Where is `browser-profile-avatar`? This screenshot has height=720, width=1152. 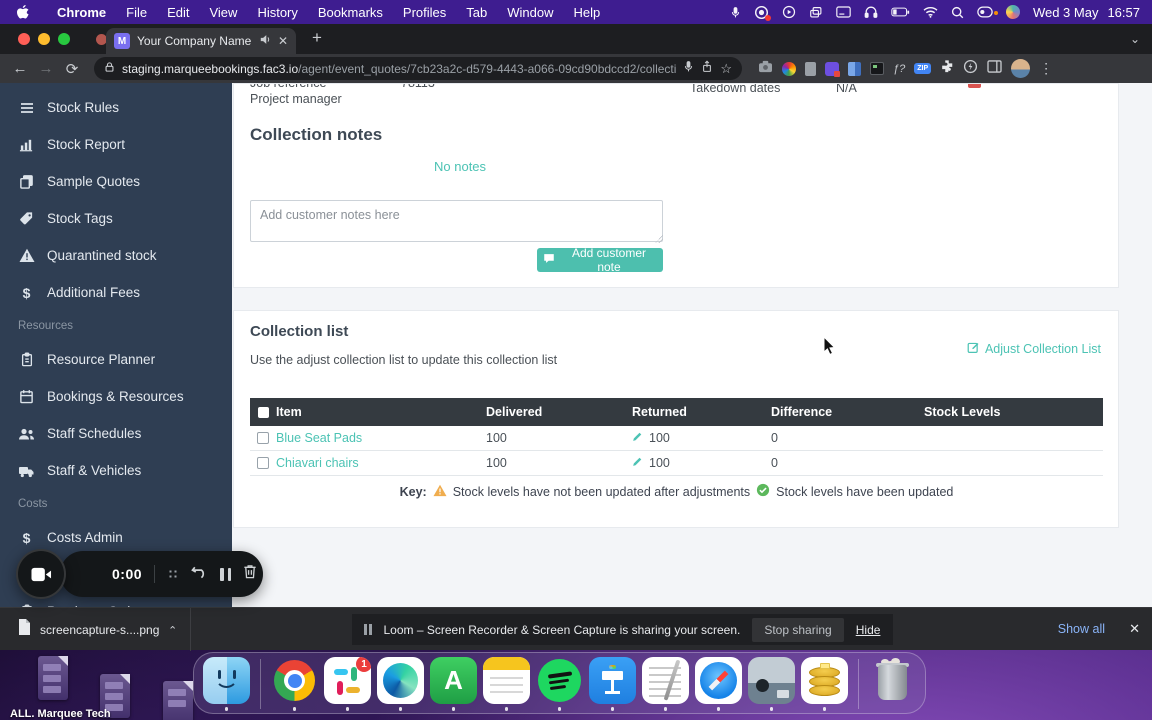 browser-profile-avatar is located at coordinates (1021, 68).